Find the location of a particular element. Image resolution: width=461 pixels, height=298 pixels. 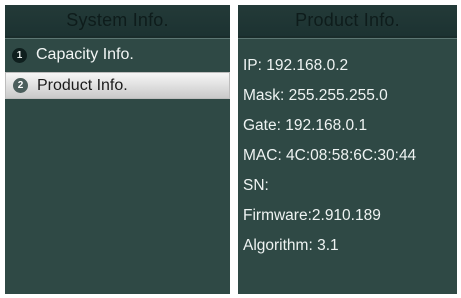

number-badge-2: 2 is located at coordinates (20, 85).